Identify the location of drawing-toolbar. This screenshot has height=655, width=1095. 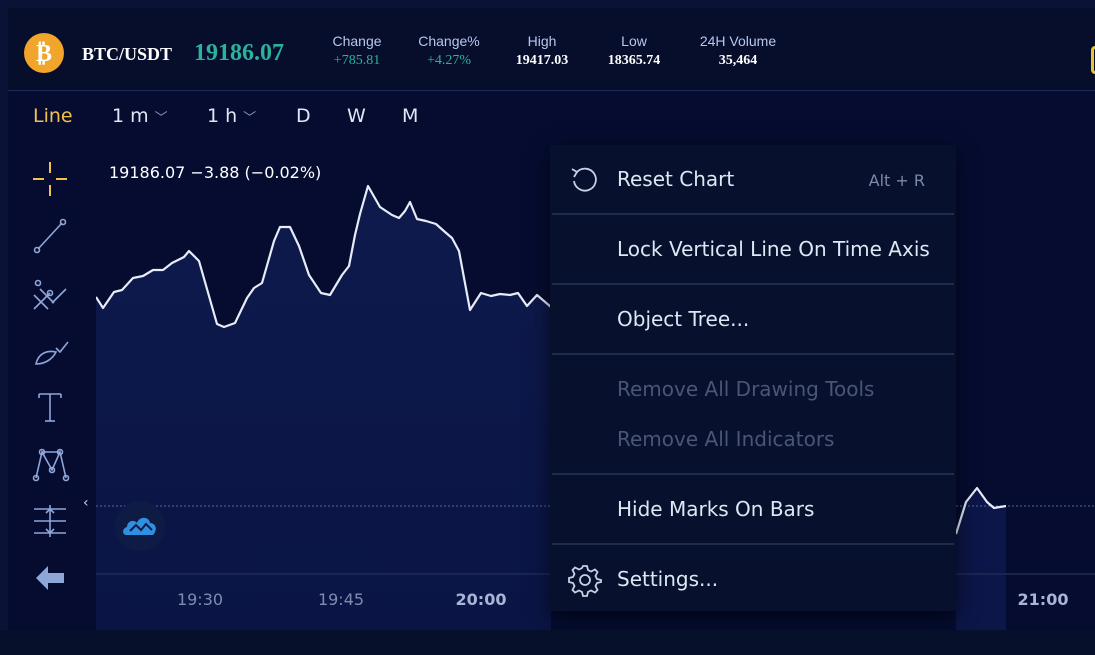
(51, 378).